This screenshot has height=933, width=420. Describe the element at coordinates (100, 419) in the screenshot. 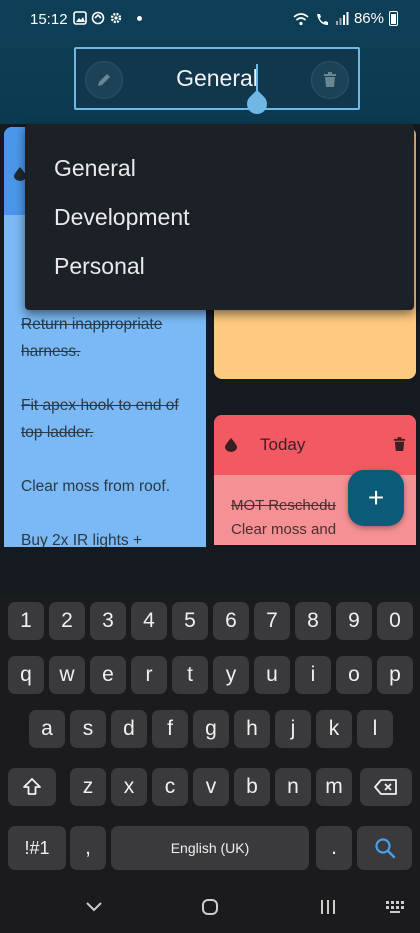

I see `note-line-2: Fit apex hook to end of top ladder.` at that location.